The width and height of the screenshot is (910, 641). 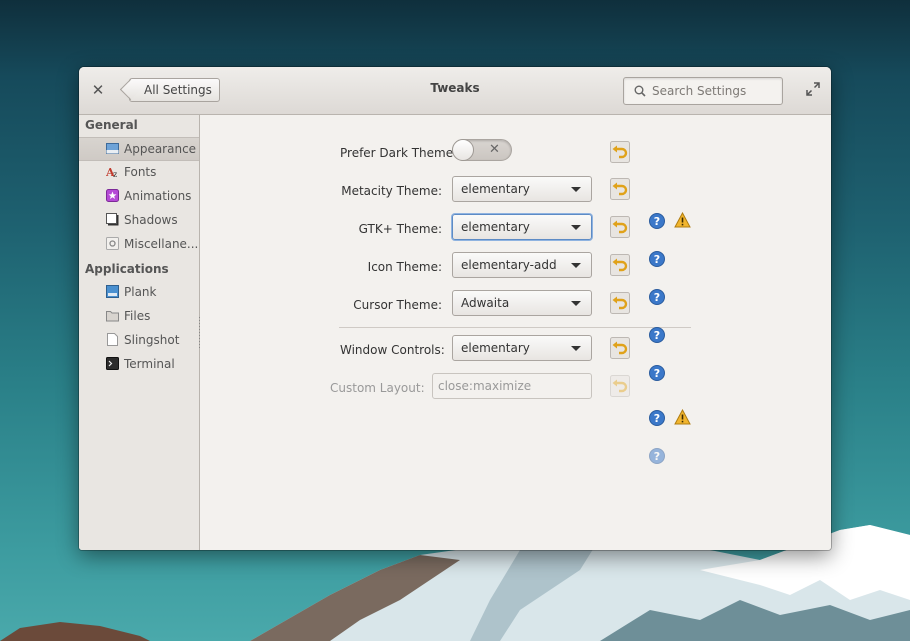 I want to click on revert-window-controls-icon, so click(x=620, y=348).